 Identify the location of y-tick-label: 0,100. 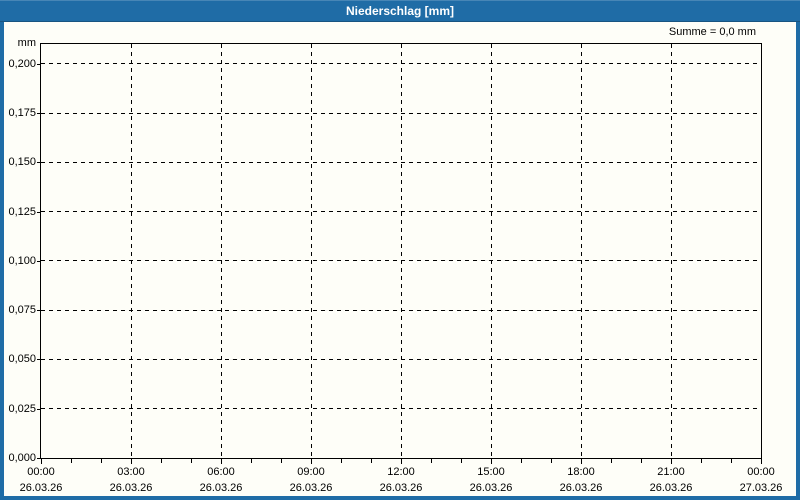
(22, 260).